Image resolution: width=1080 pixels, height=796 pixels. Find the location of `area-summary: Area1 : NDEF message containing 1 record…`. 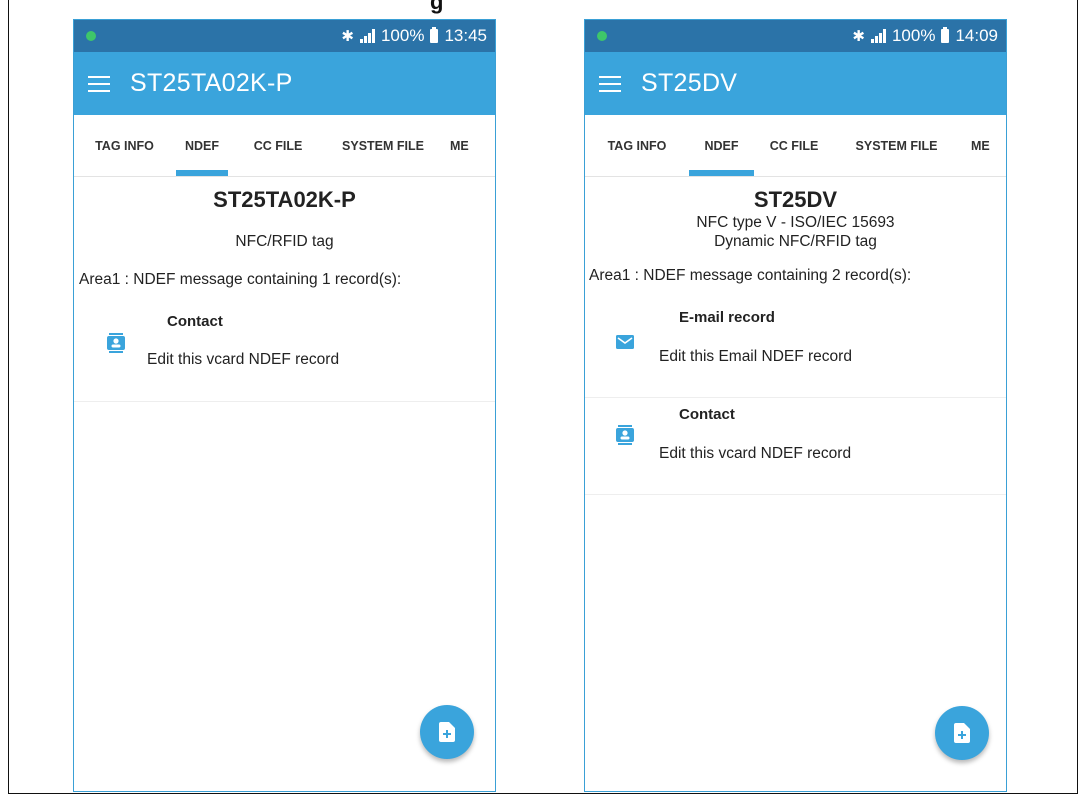

area-summary: Area1 : NDEF message containing 1 record… is located at coordinates (240, 279).